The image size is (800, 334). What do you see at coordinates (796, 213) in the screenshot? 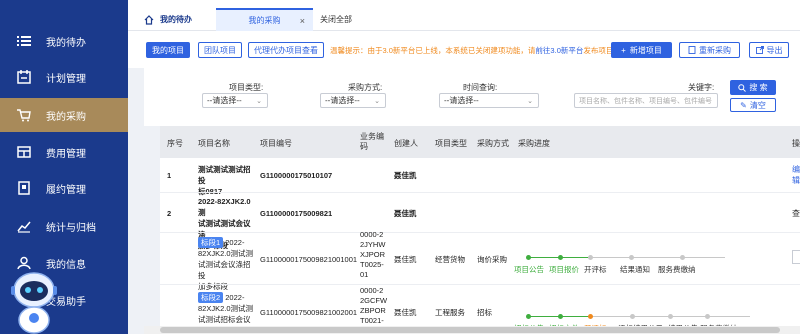
I see `row-action-link: 查` at bounding box center [796, 213].